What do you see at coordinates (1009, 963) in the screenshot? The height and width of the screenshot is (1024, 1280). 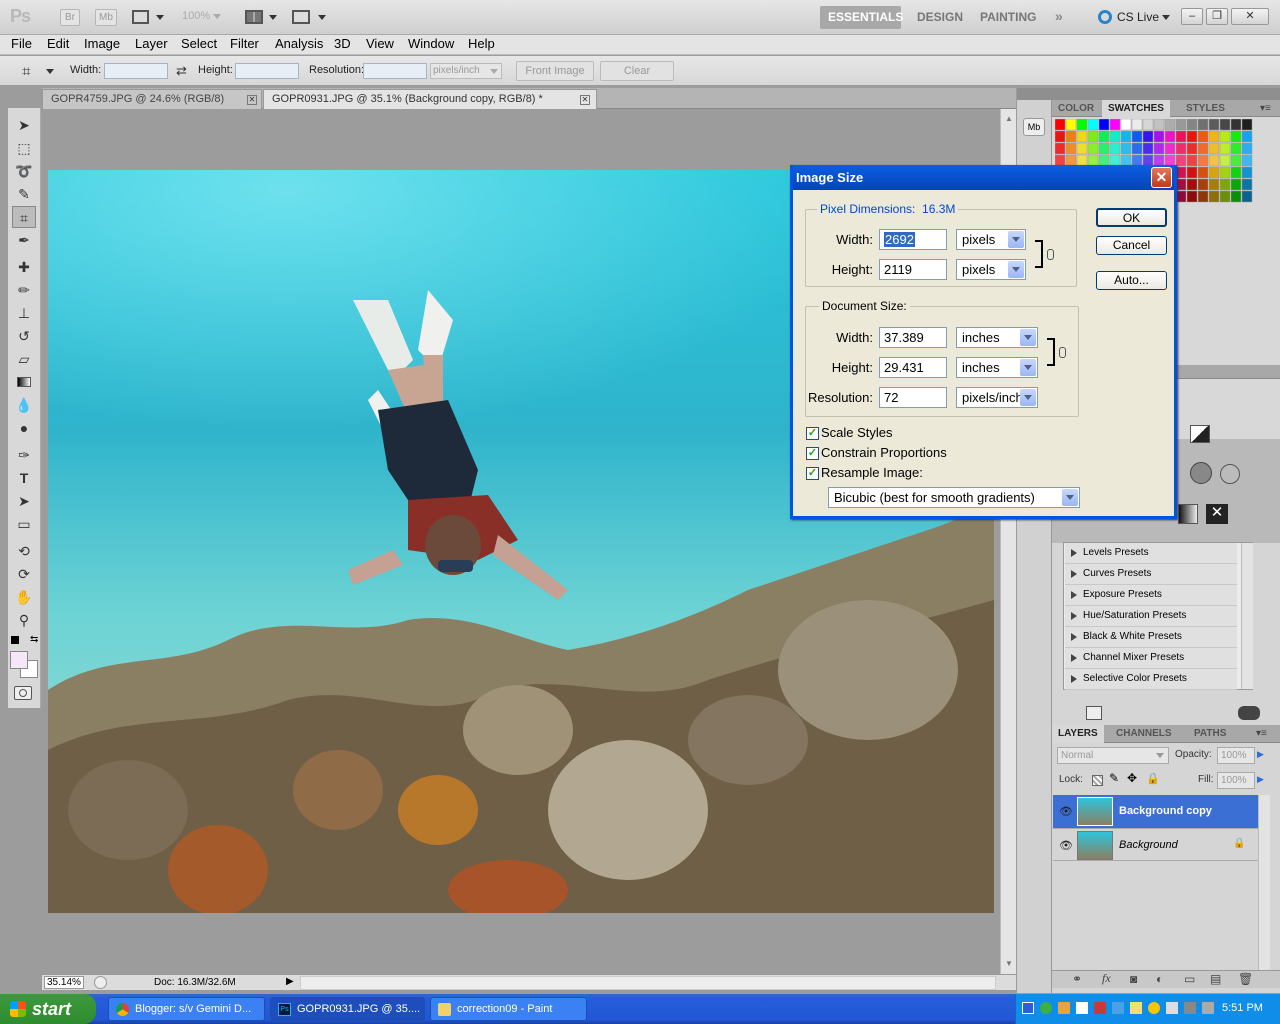 I see `scroll-down-icon: ▼` at bounding box center [1009, 963].